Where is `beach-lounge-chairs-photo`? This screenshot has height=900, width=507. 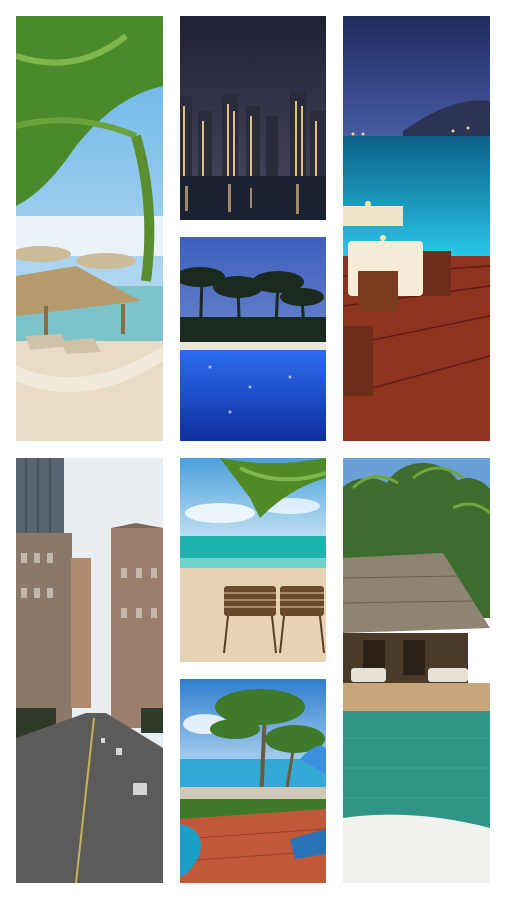 beach-lounge-chairs-photo is located at coordinates (253, 560).